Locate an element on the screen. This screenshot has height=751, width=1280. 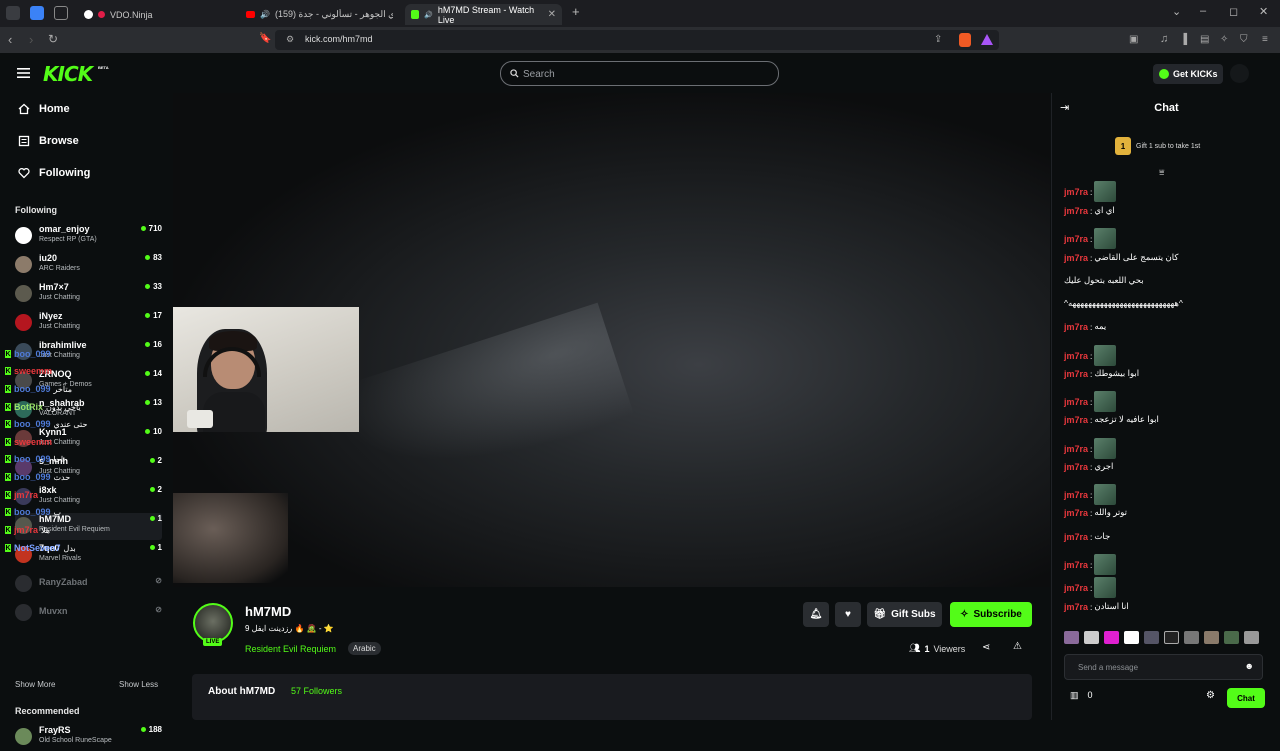
user-avatar is located at coordinates (1239, 73).